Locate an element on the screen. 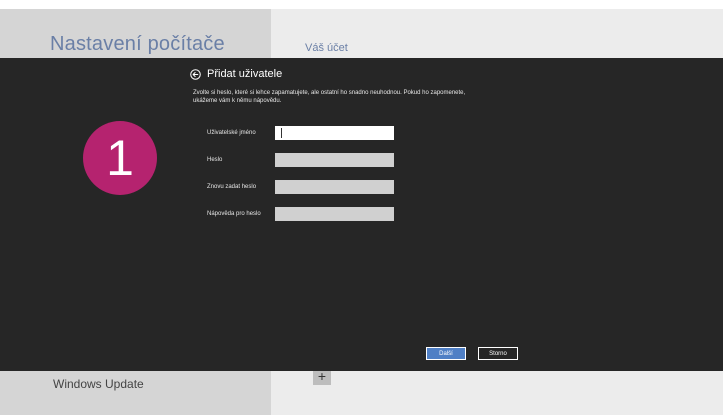  password-hint-label: Nápověda pro heslo is located at coordinates (234, 214).